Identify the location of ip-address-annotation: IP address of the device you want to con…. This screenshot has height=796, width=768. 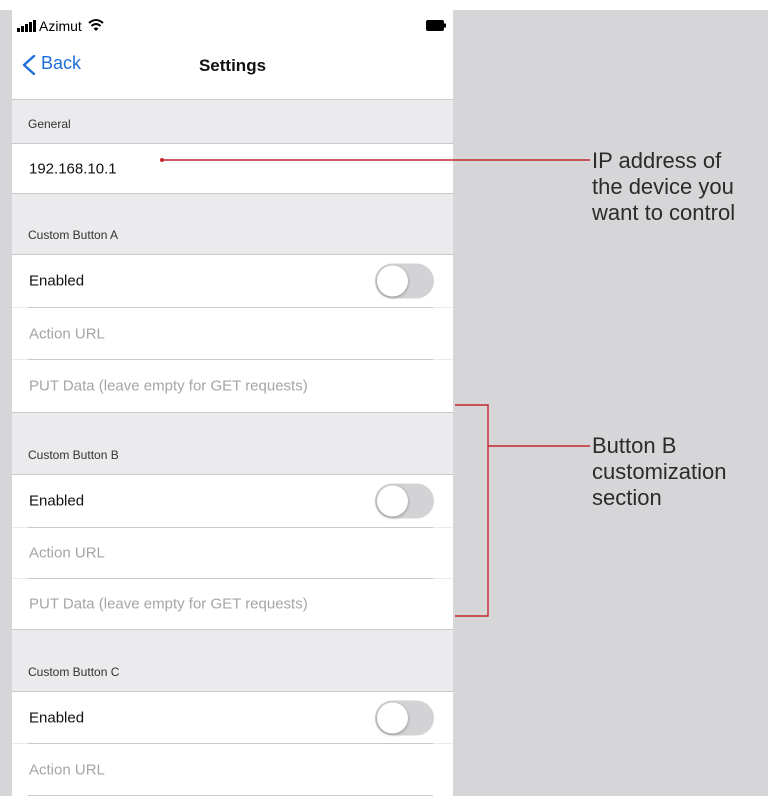
(663, 187).